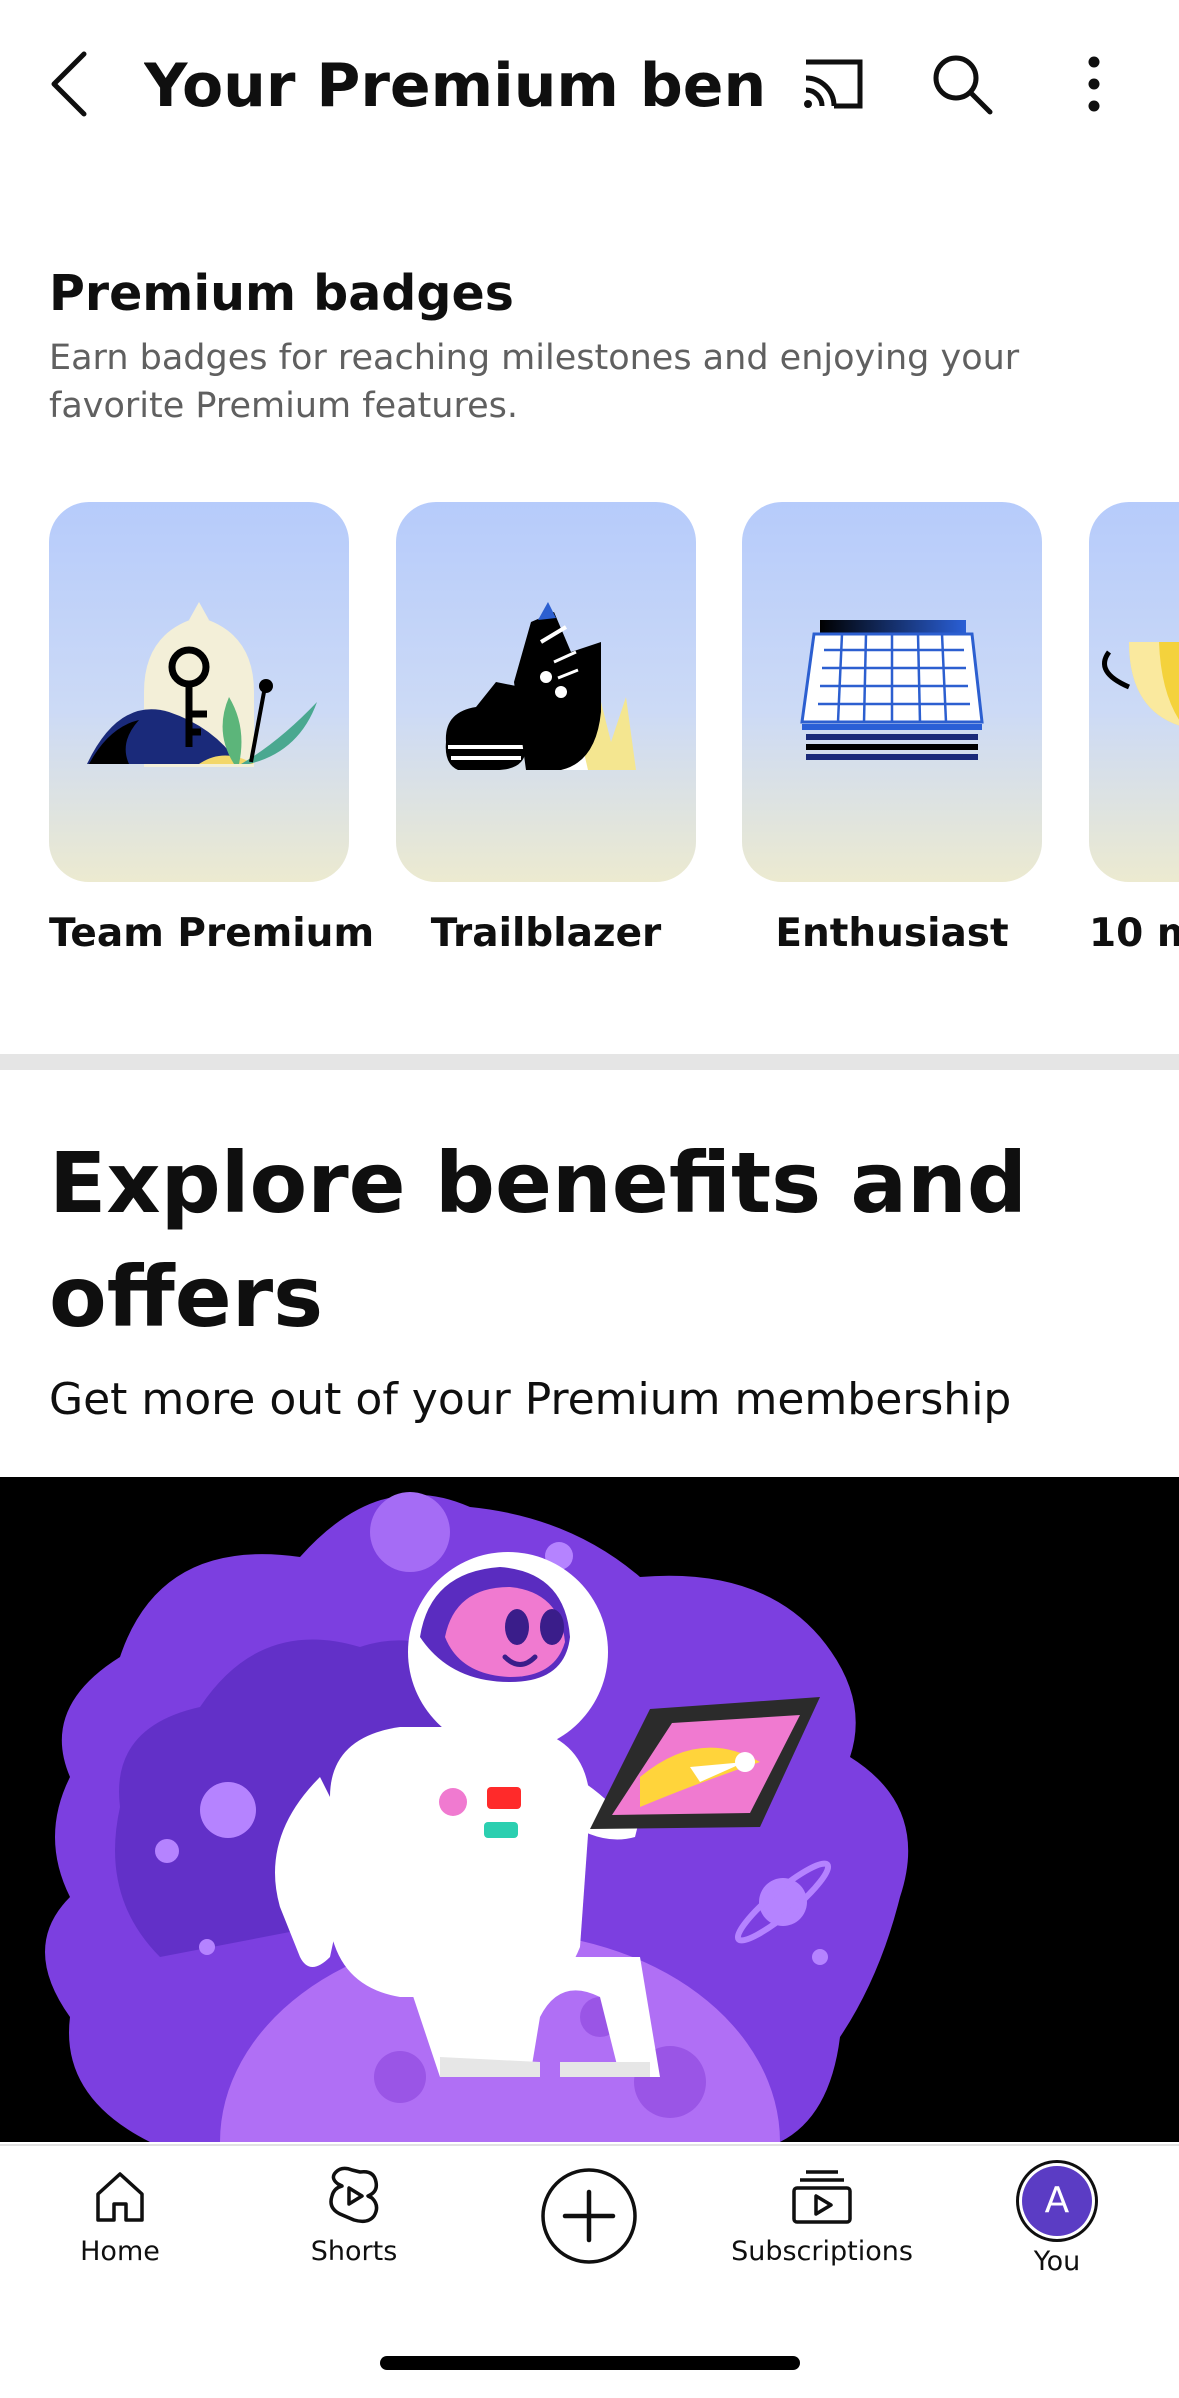  I want to click on section-title-badges: Premium badges, so click(281, 293).